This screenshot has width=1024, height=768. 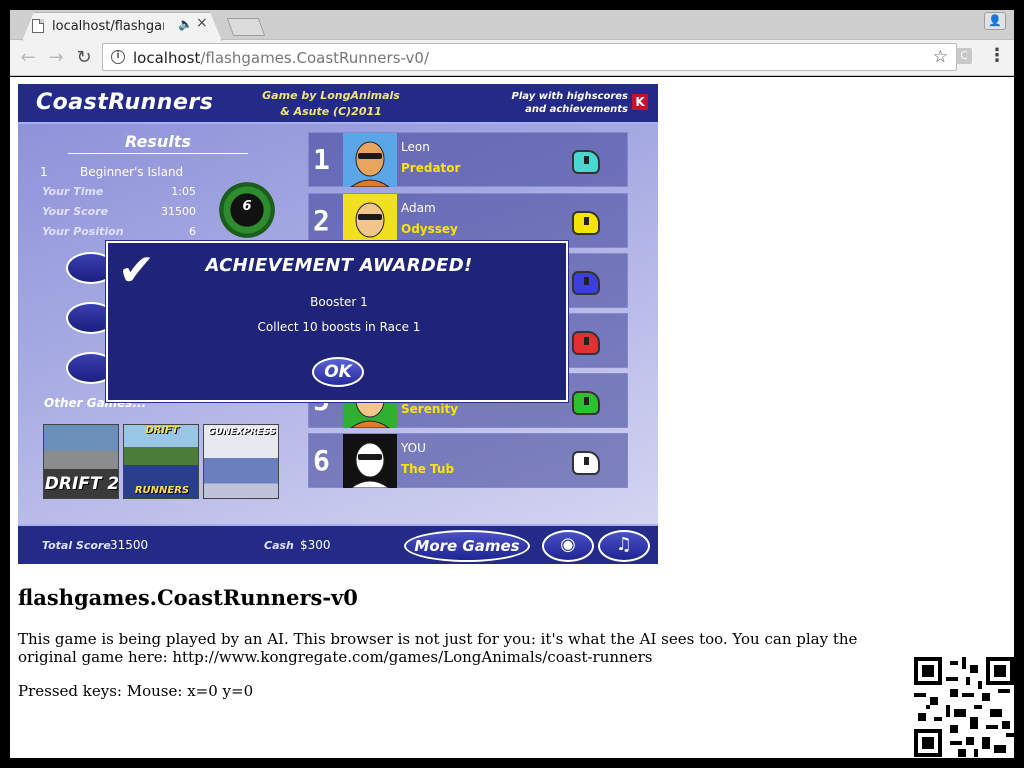 What do you see at coordinates (183, 191) in the screenshot?
I see `time-value: 1:05` at bounding box center [183, 191].